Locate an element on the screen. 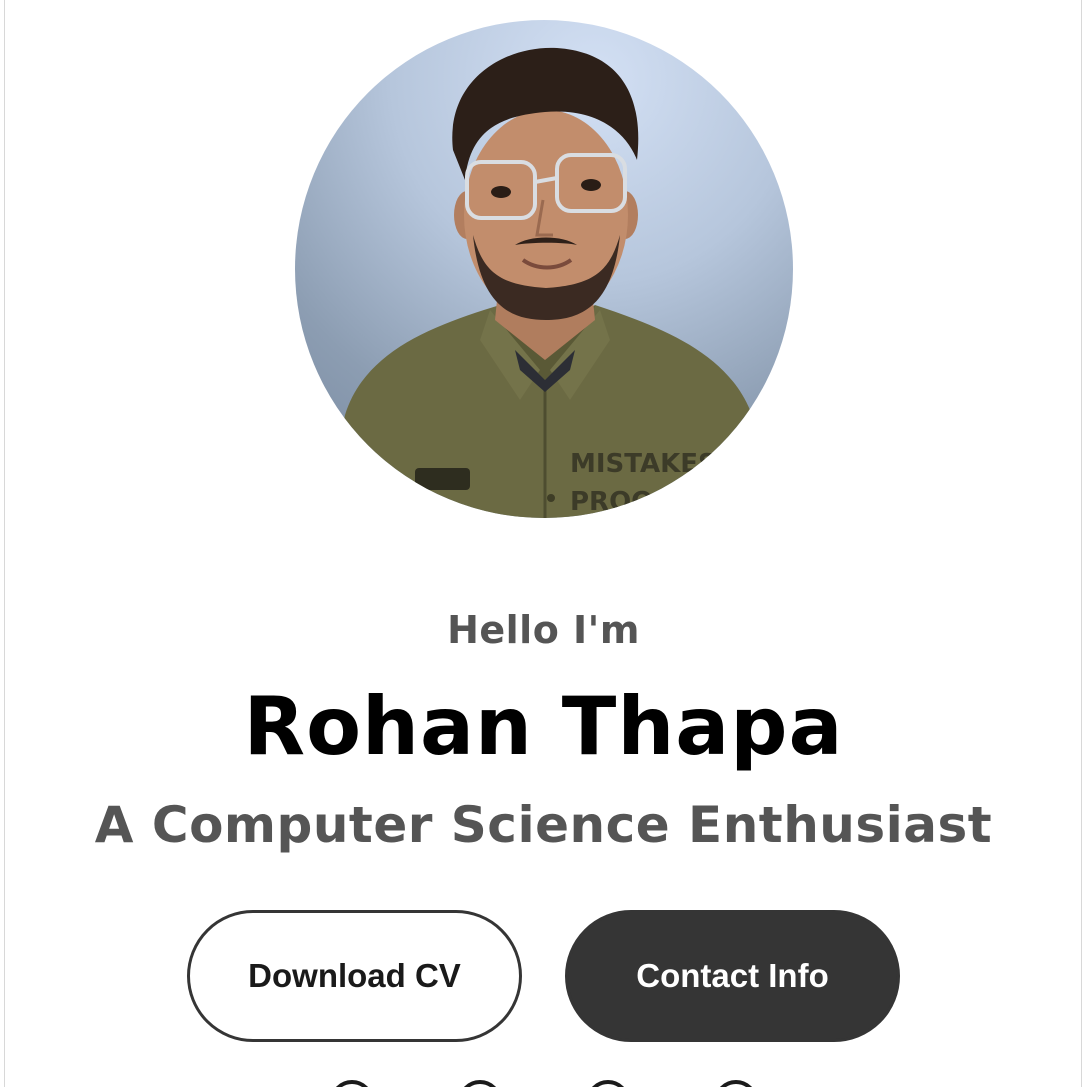 This screenshot has height=1087, width=1087. linkedin-icon is located at coordinates (352, 1083).